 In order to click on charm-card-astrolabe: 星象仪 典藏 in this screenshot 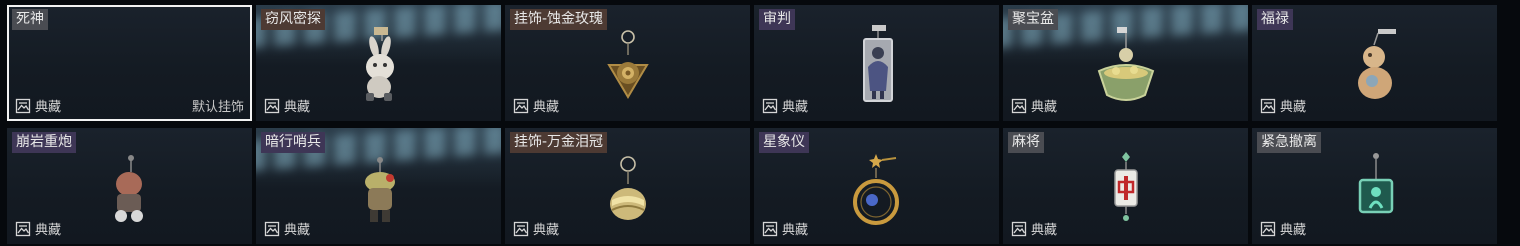, I will do `click(876, 186)`.